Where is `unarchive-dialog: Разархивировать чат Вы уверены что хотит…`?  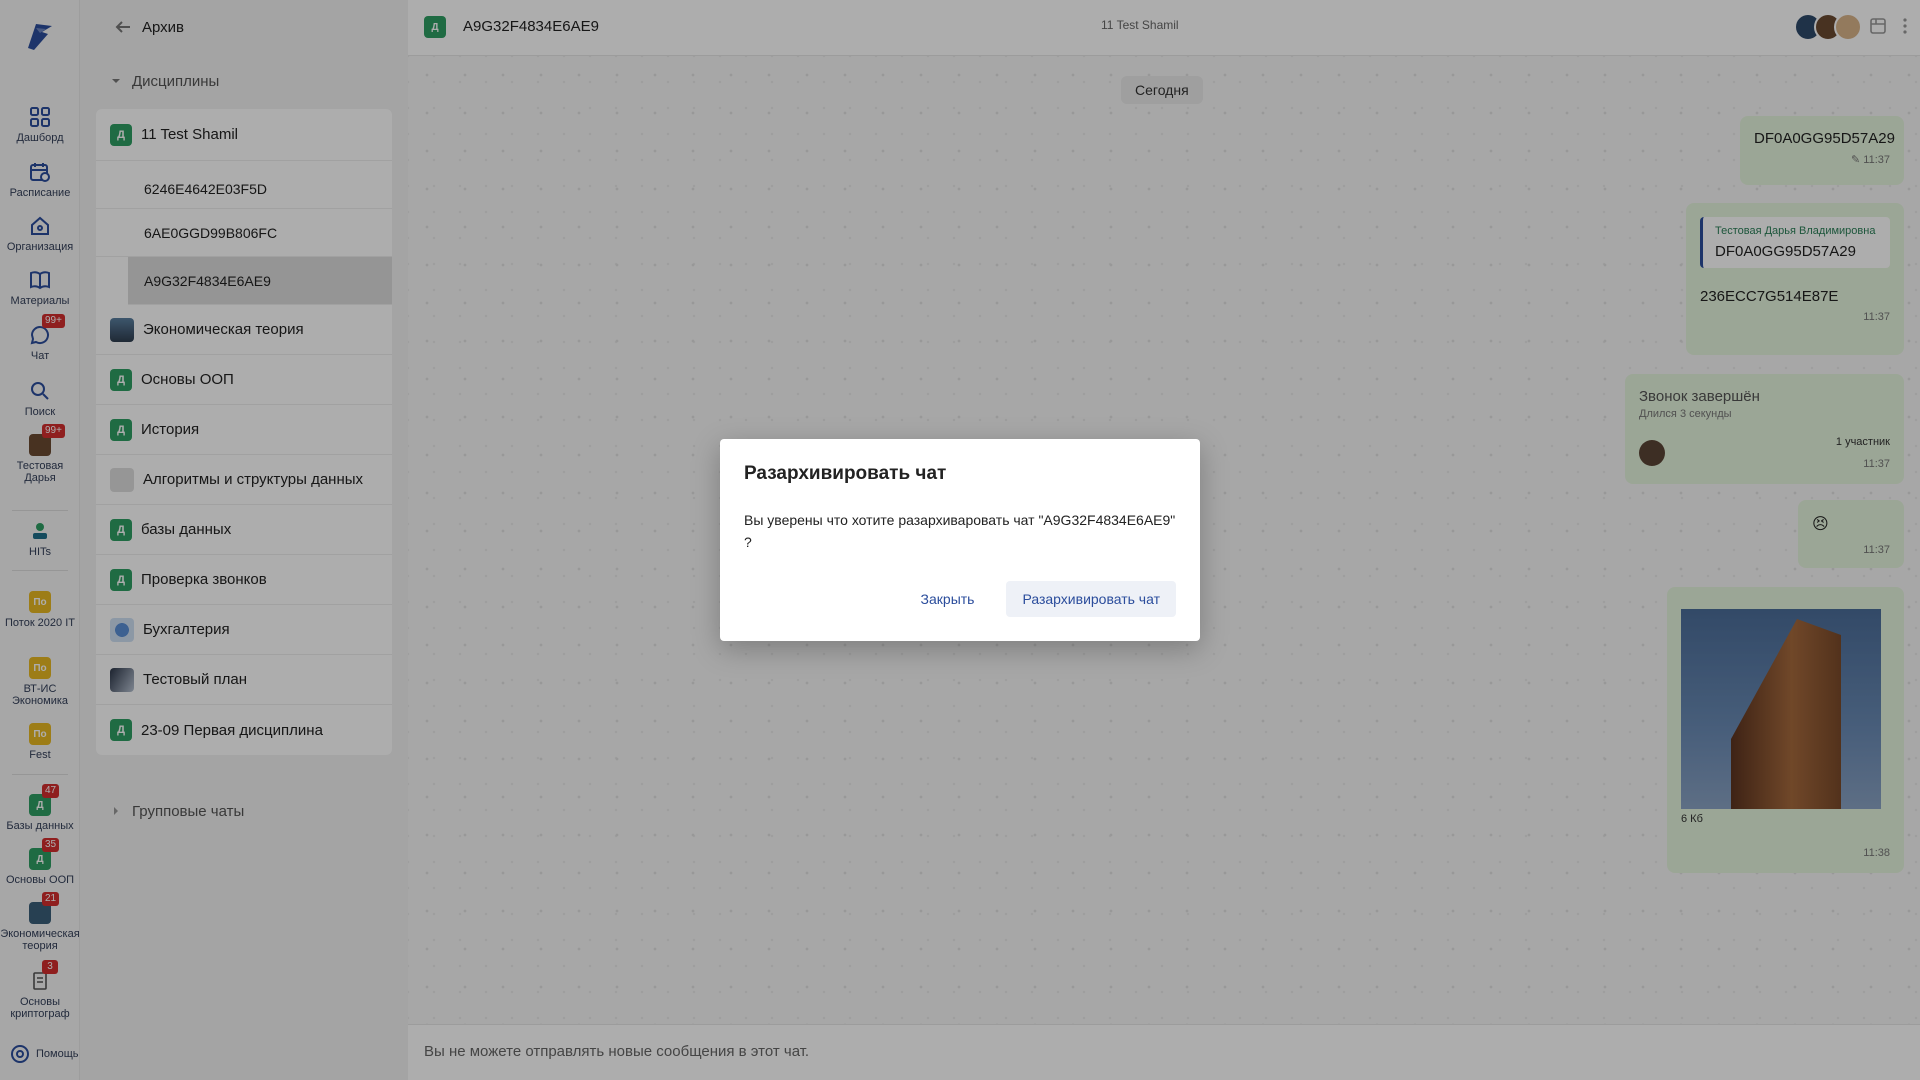 unarchive-dialog: Разархивировать чат Вы уверены что хотит… is located at coordinates (960, 540).